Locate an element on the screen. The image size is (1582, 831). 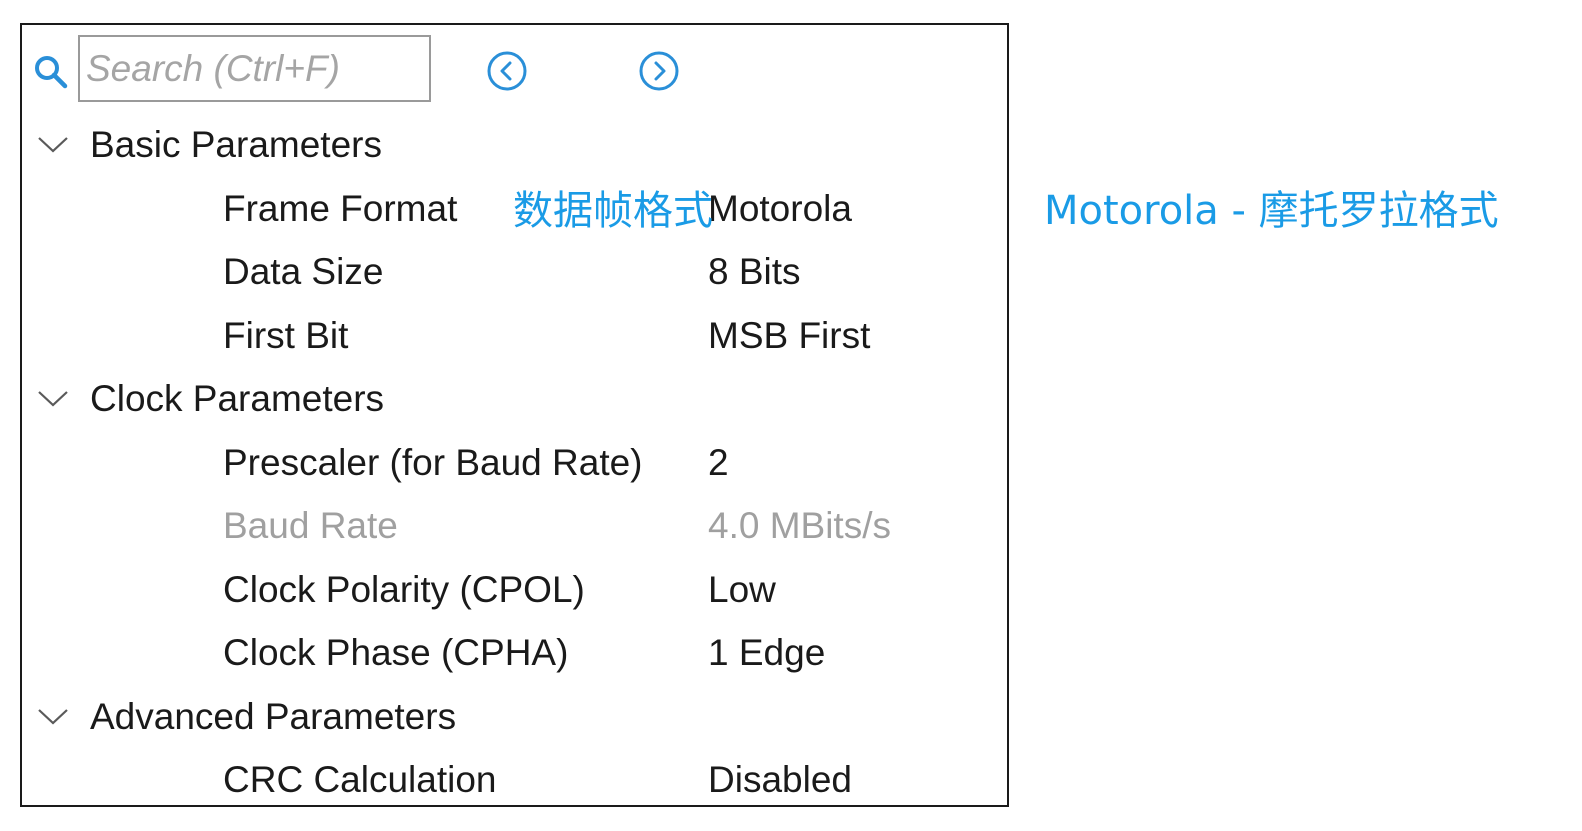
motorola-annotation: Motorola - 摩托罗拉格式 is located at coordinates (1271, 211).